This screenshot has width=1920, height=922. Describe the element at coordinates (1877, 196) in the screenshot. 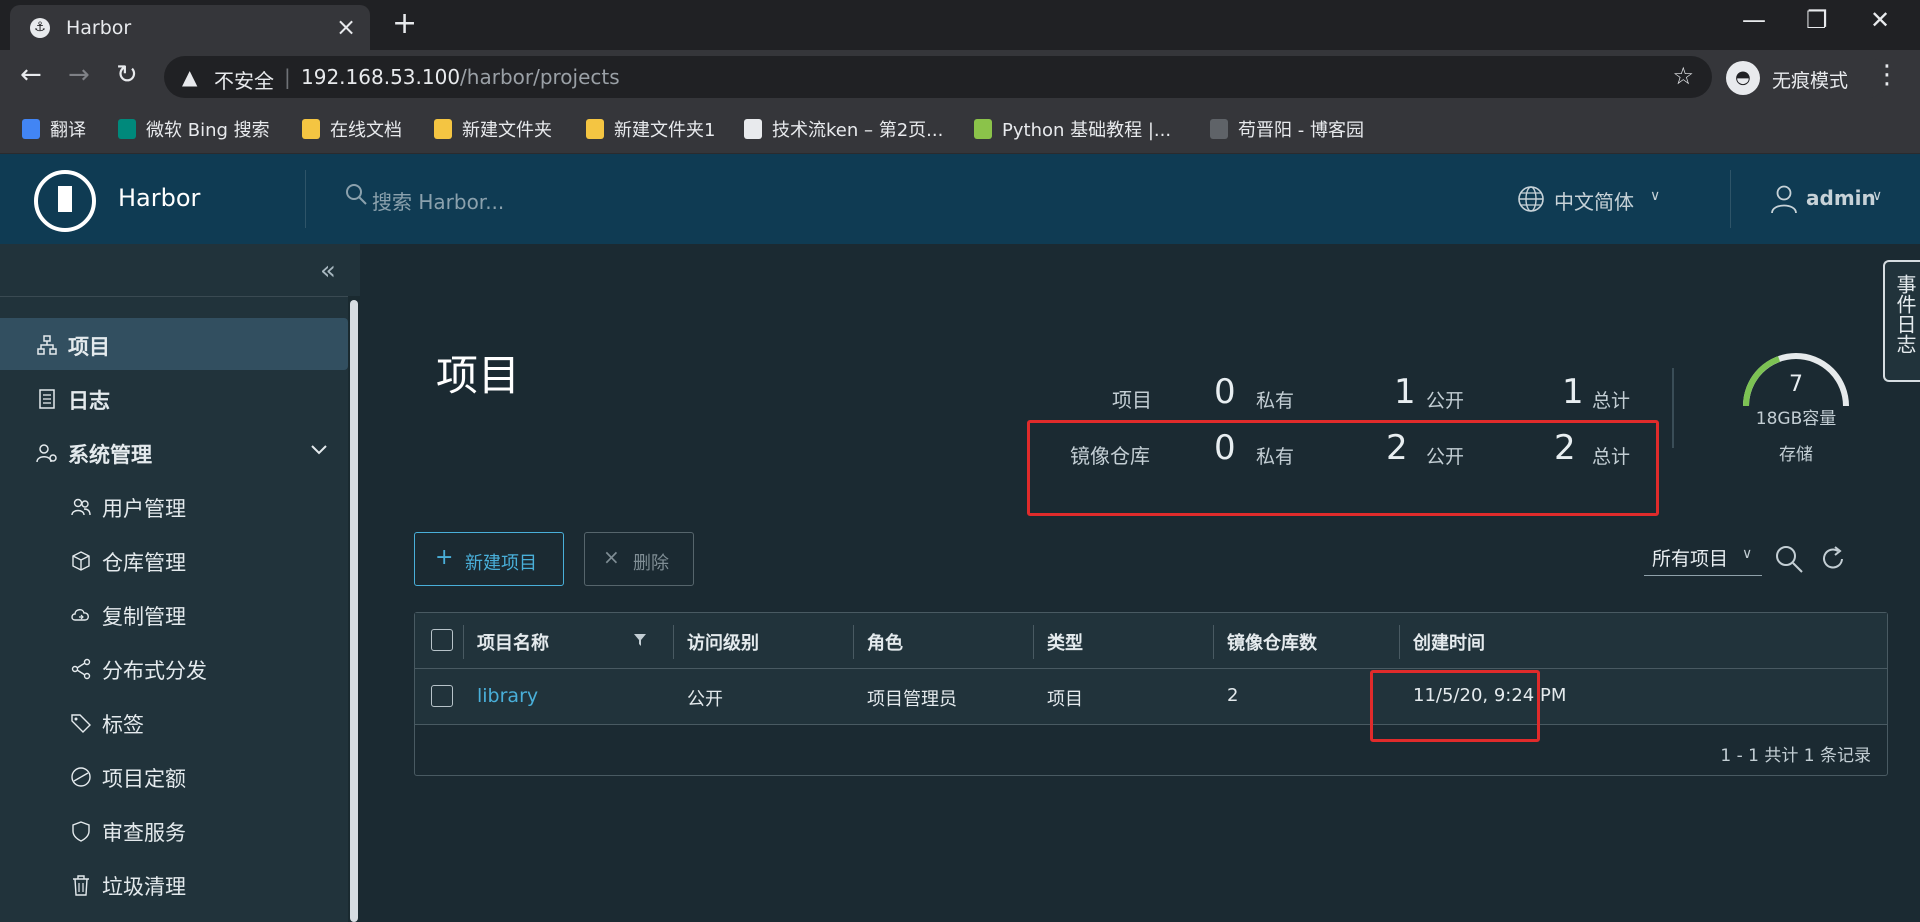

I see `user-chevron-down-icon: ∨` at that location.